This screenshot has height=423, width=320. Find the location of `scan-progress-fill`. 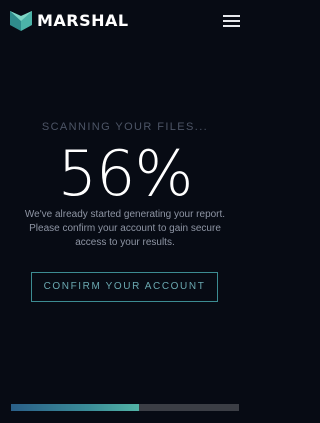

scan-progress-fill is located at coordinates (75, 407).